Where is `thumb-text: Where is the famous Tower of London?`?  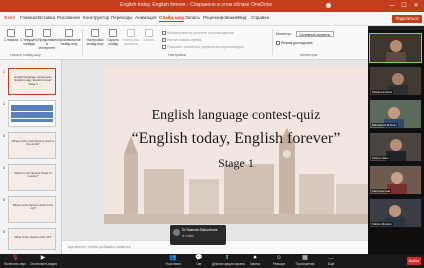
thumb-text: Where is the famous Tower of London? is located at coordinates (33, 175).